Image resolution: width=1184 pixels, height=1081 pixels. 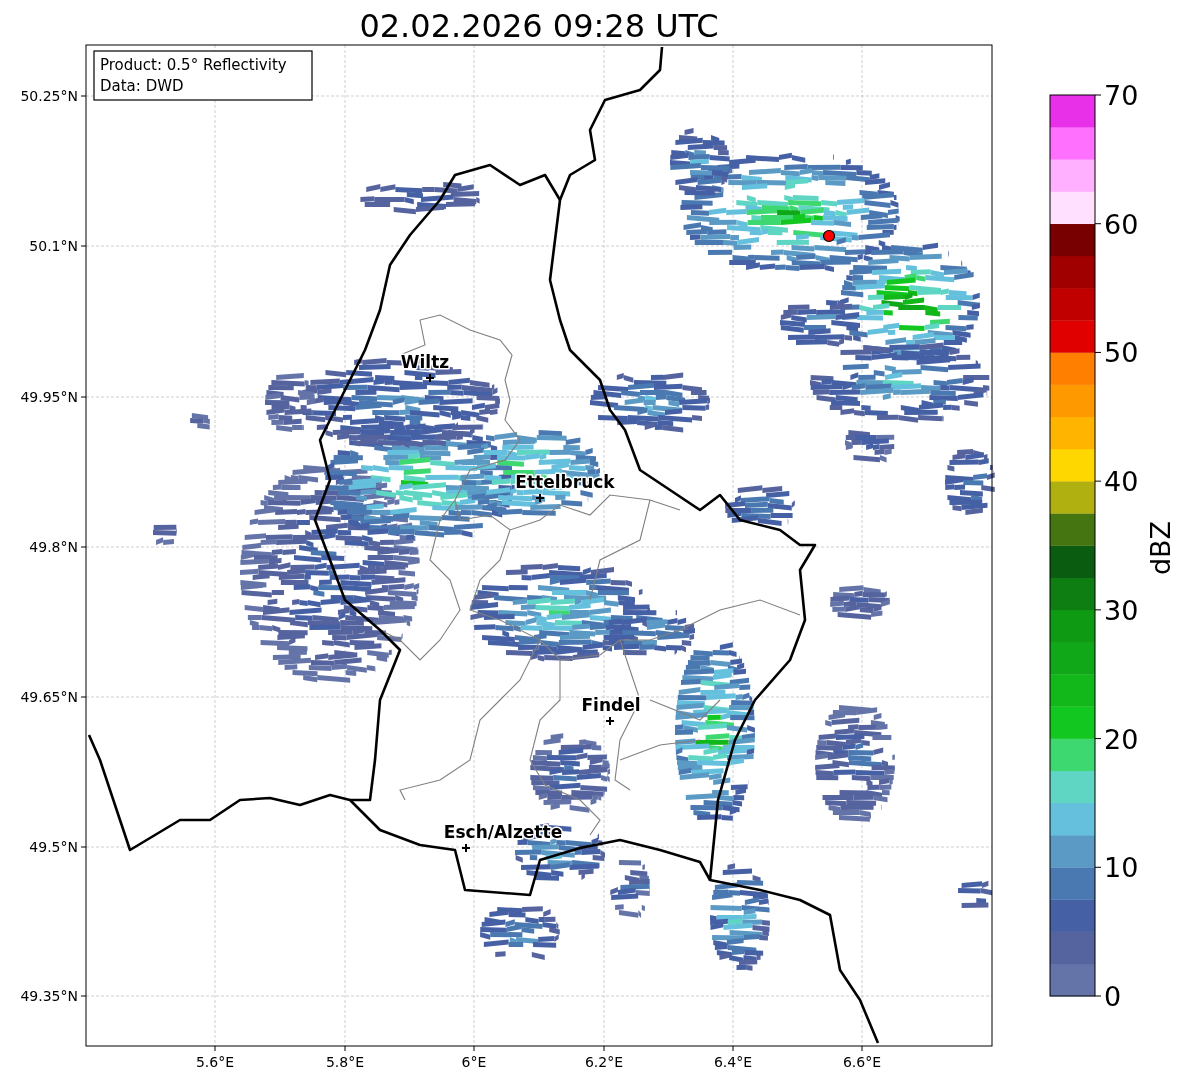 I want to click on colorbar-tick-label: 50, so click(x=1121, y=353).